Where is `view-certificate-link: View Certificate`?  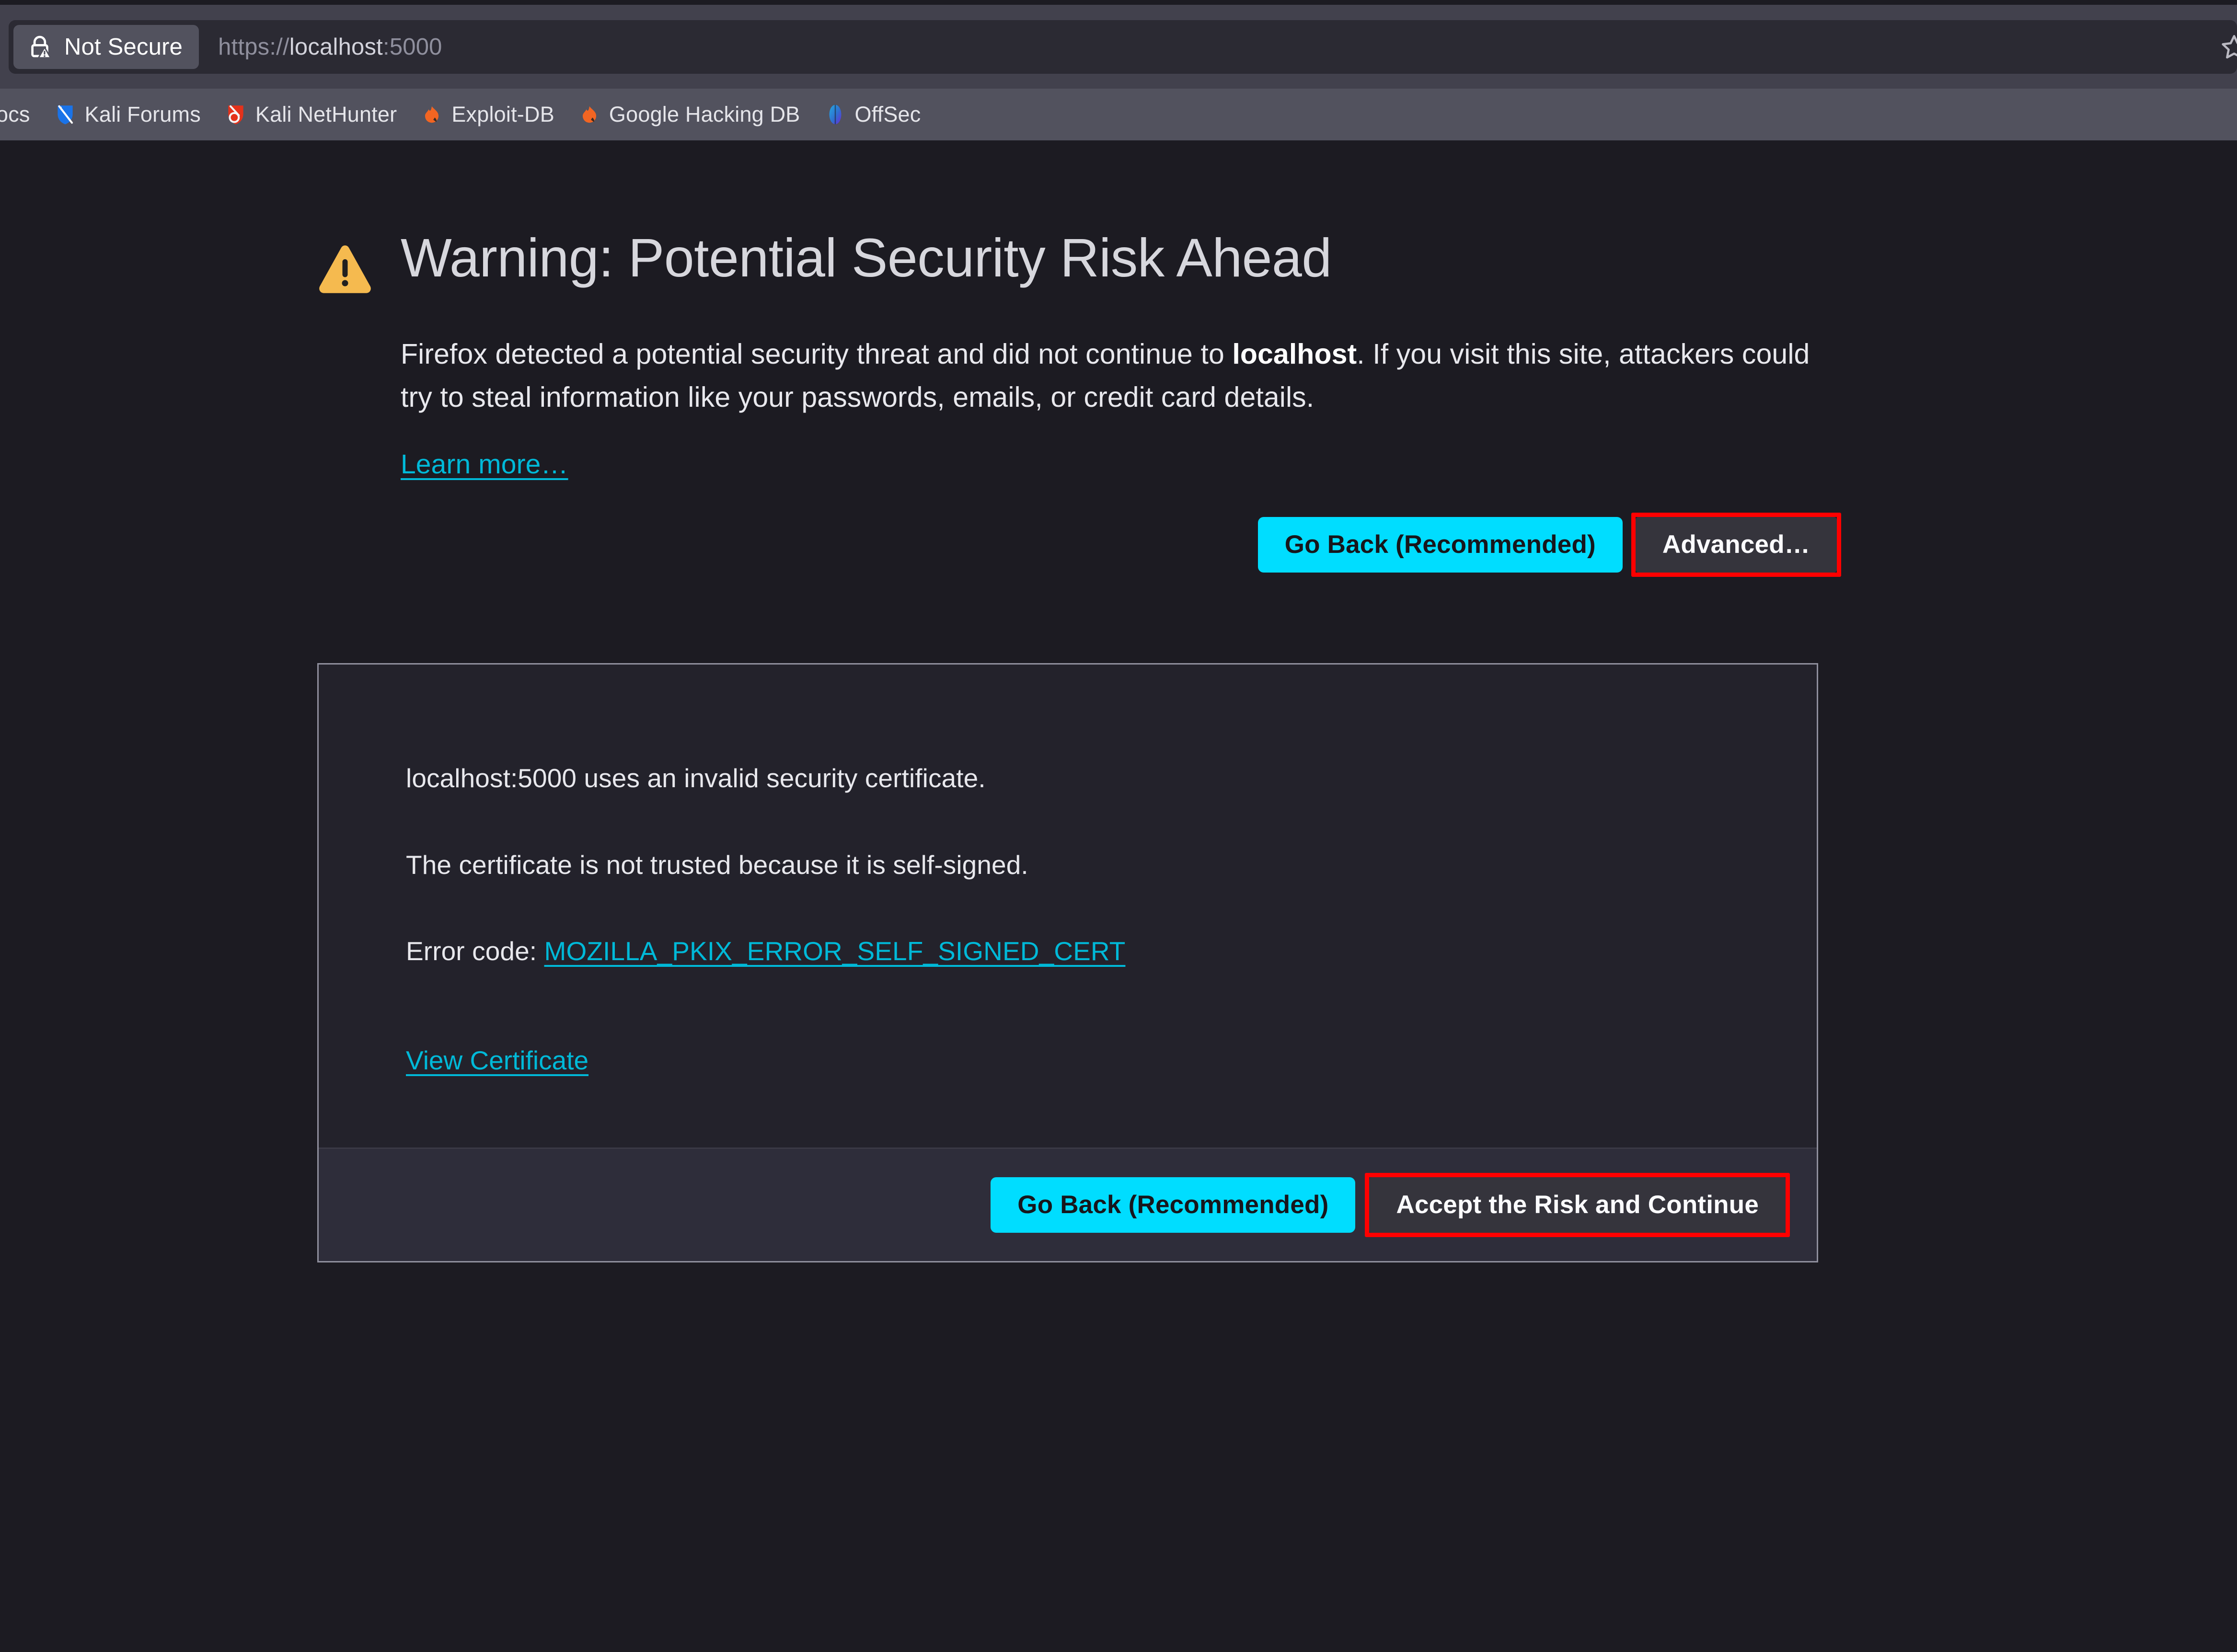 view-certificate-link: View Certificate is located at coordinates (497, 1060).